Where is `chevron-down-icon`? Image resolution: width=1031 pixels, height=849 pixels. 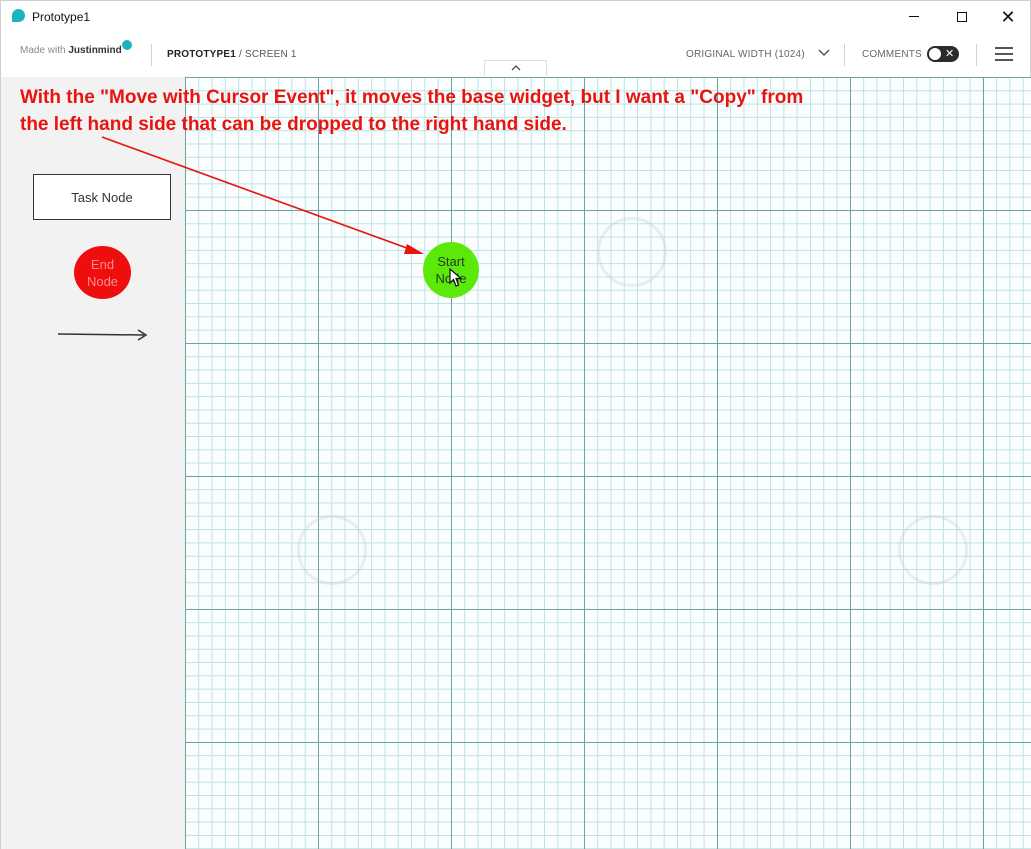
chevron-down-icon is located at coordinates (824, 52).